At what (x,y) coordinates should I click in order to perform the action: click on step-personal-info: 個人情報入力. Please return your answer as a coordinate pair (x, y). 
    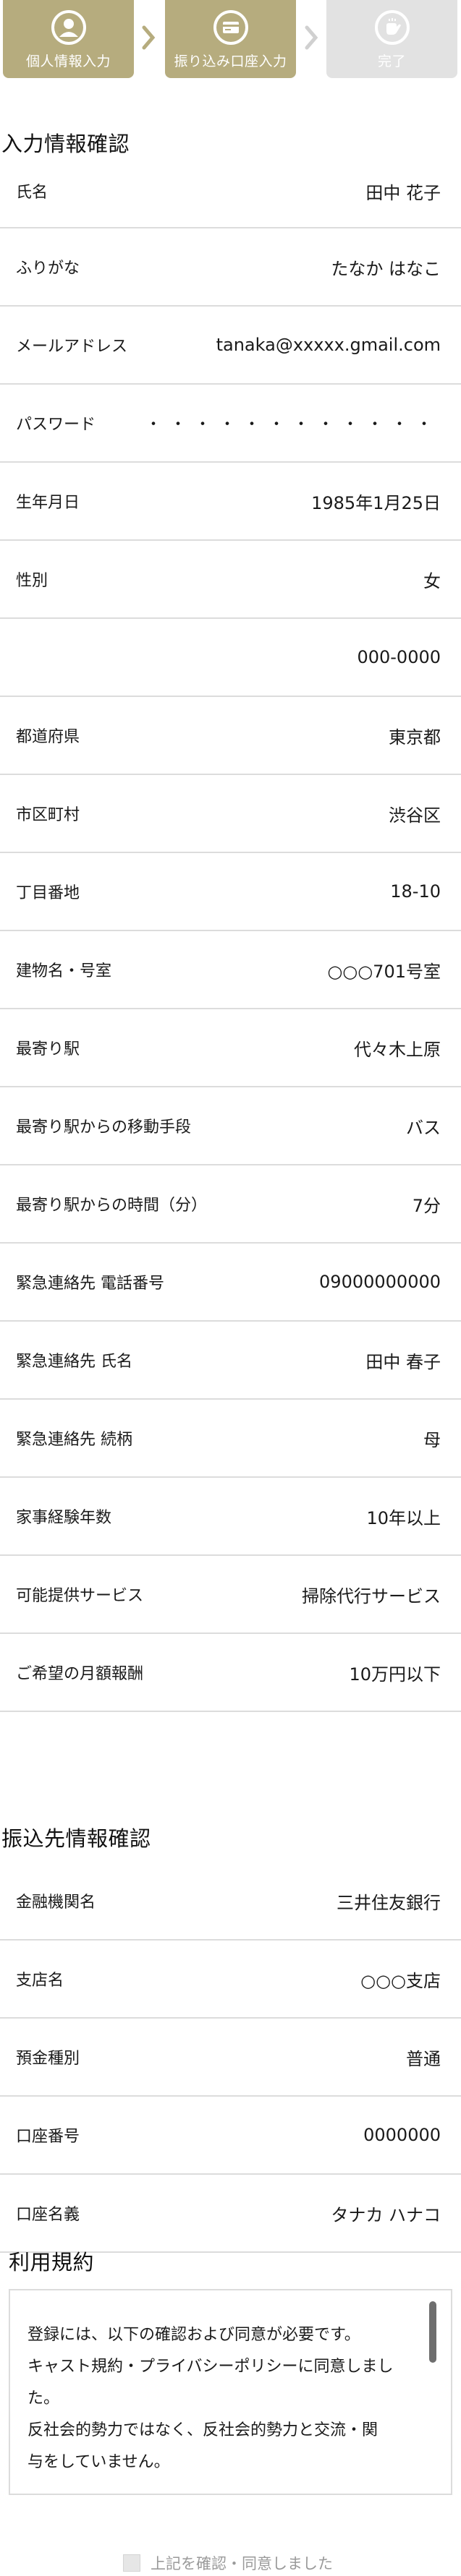
    Looking at the image, I should click on (68, 39).